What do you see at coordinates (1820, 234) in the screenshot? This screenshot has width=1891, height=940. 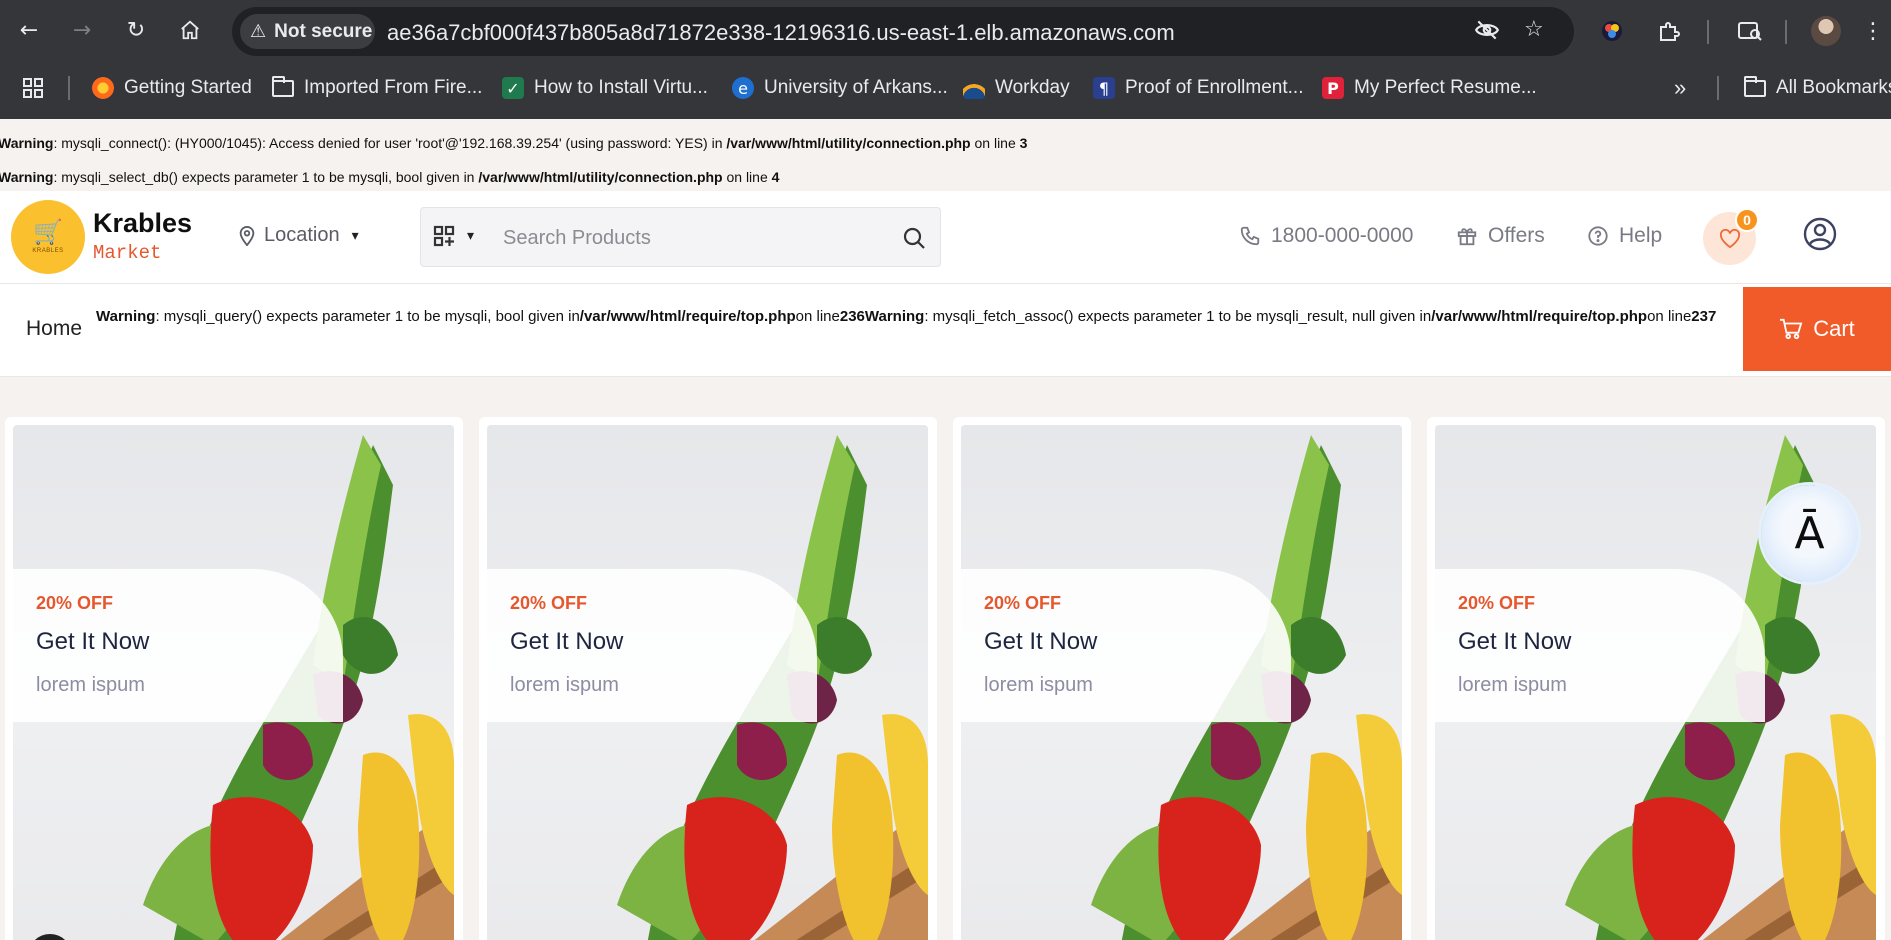 I see `user-account-icon` at bounding box center [1820, 234].